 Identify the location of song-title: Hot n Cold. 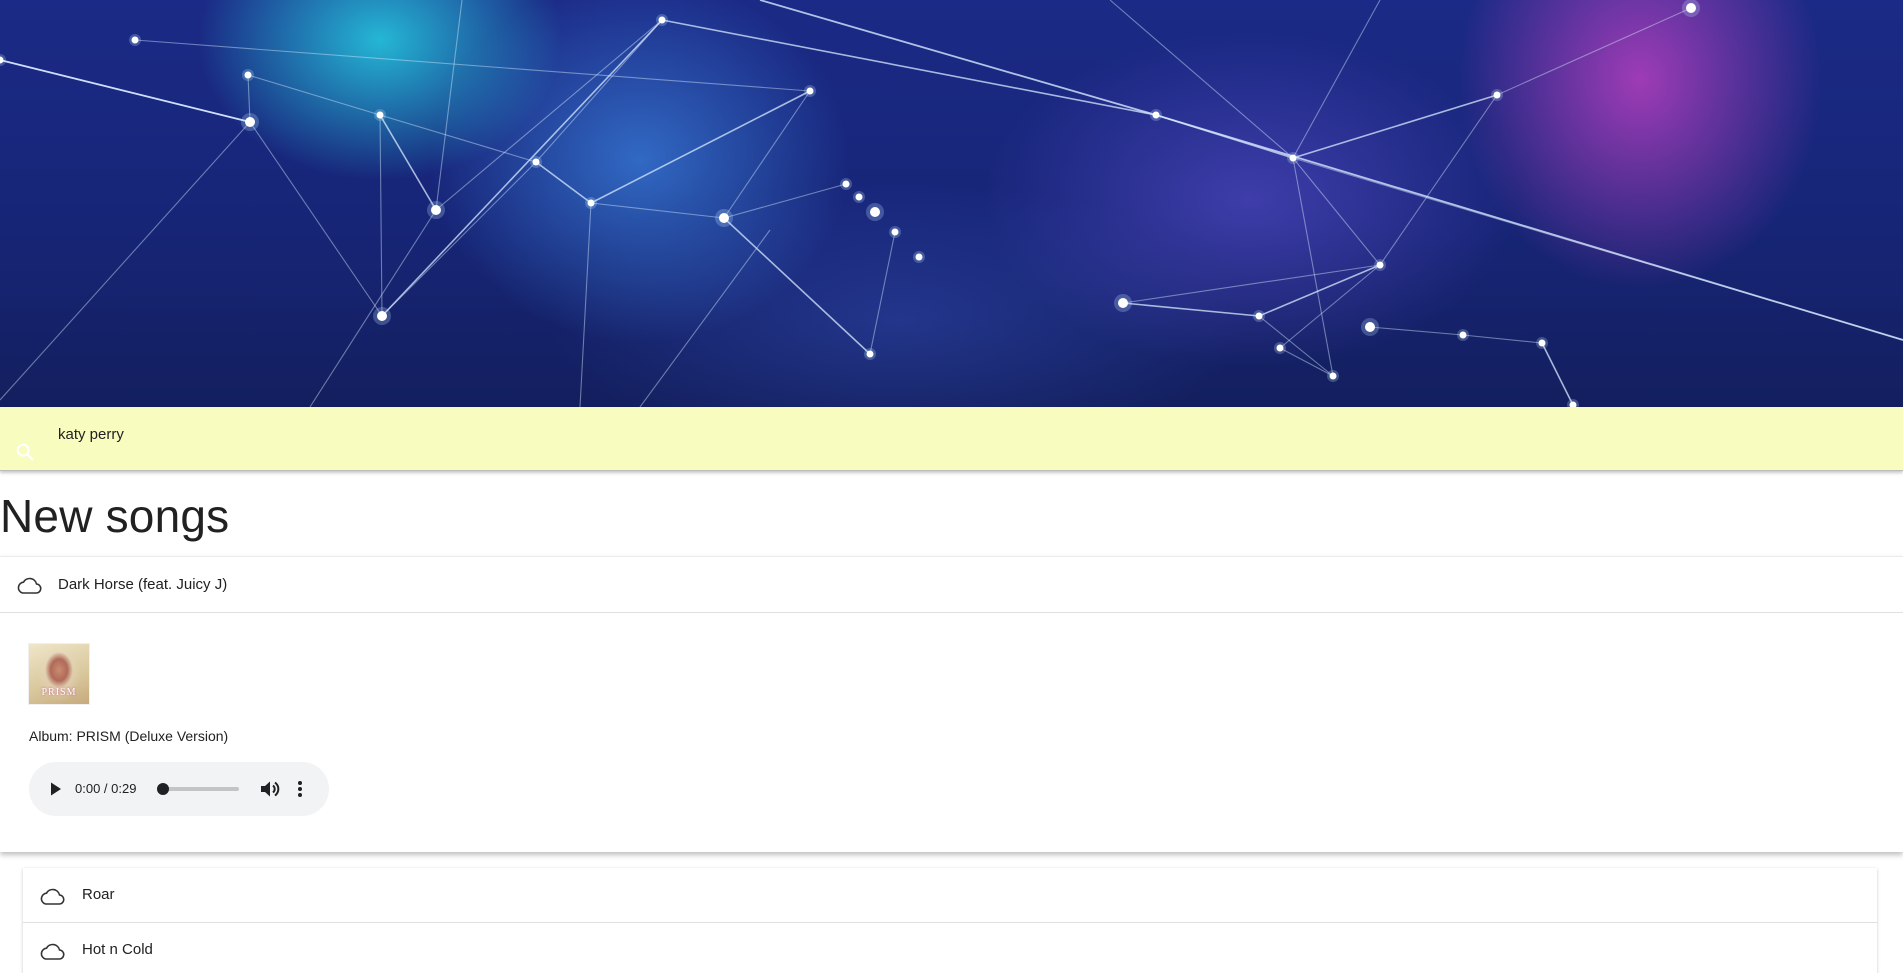
(117, 949).